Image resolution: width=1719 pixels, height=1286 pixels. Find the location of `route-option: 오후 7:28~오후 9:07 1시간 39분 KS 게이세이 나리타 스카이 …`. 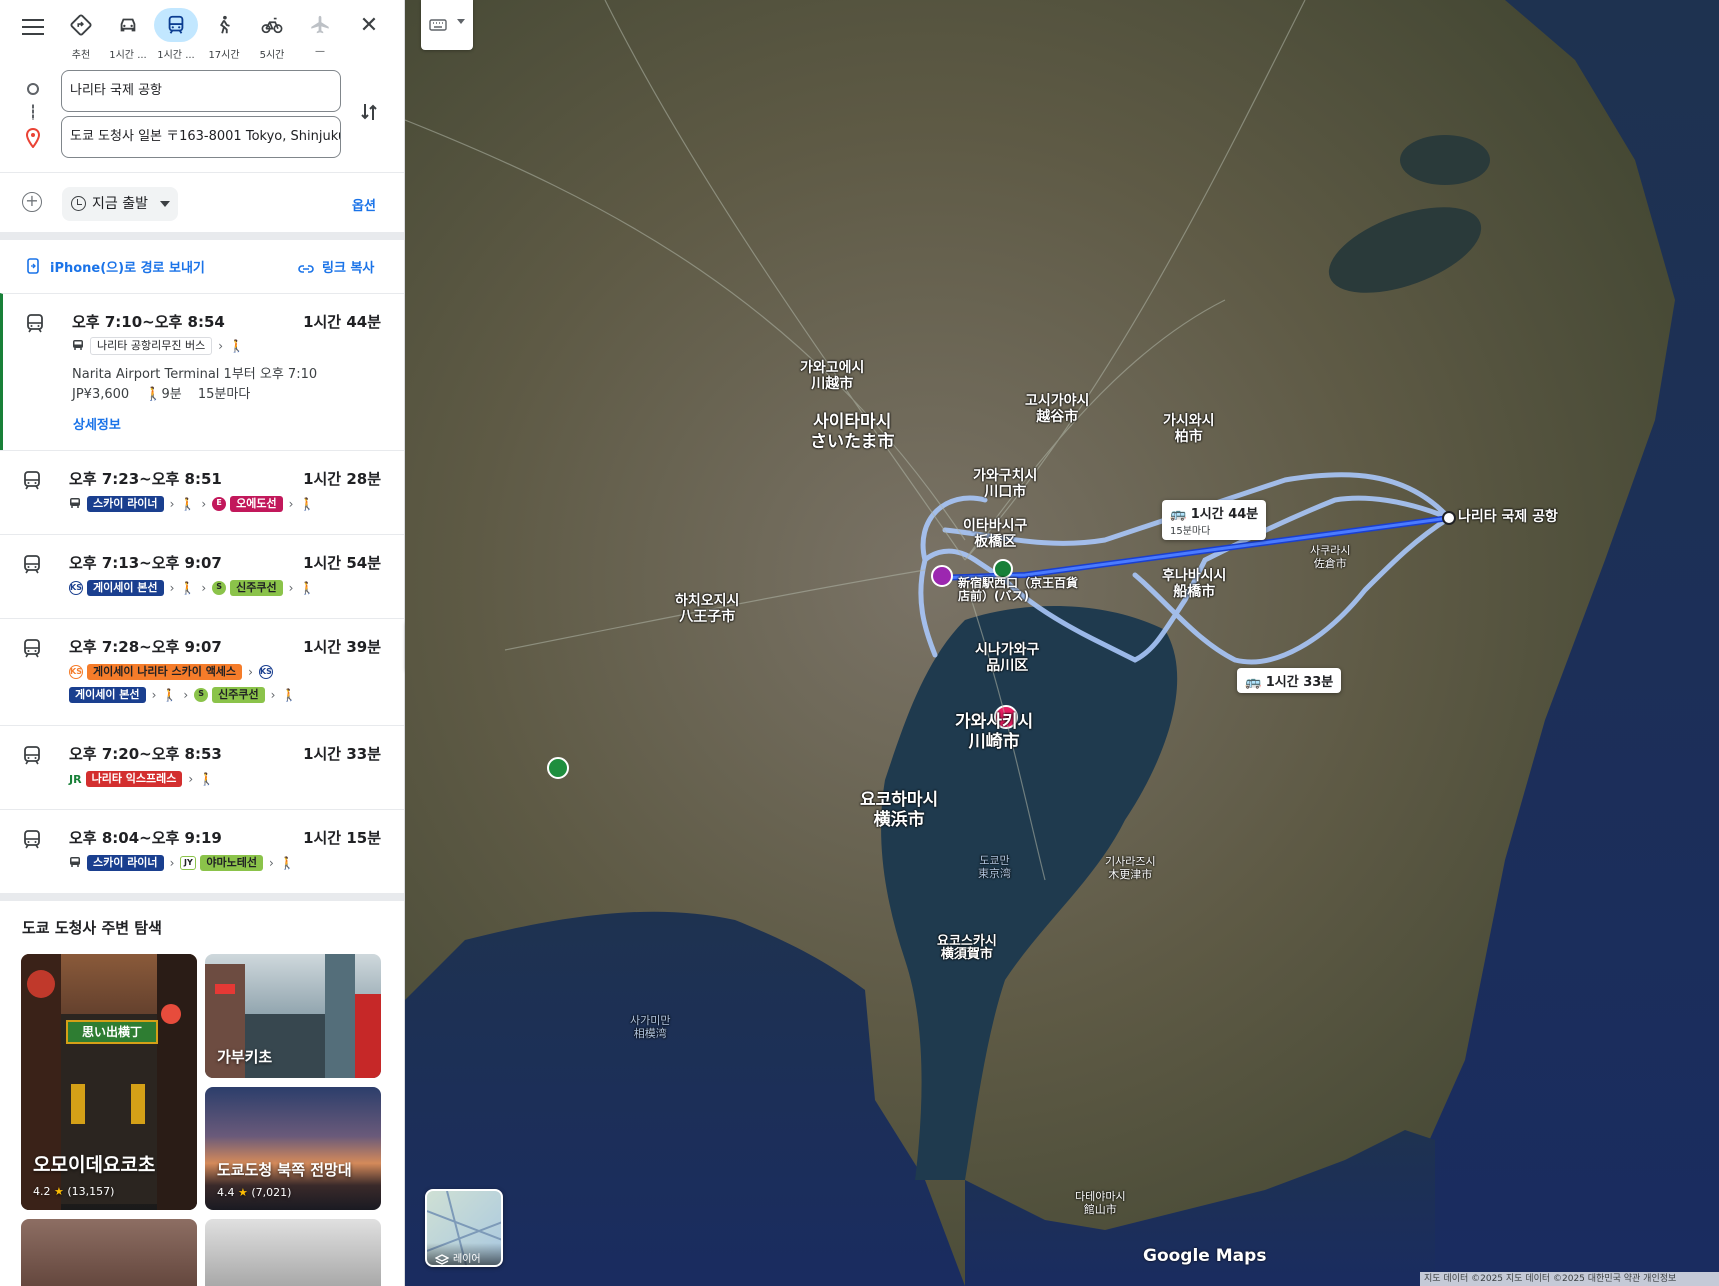

route-option: 오후 7:28~오후 9:07 1시간 39분 KS 게이세이 나리타 스카이 … is located at coordinates (202, 671).